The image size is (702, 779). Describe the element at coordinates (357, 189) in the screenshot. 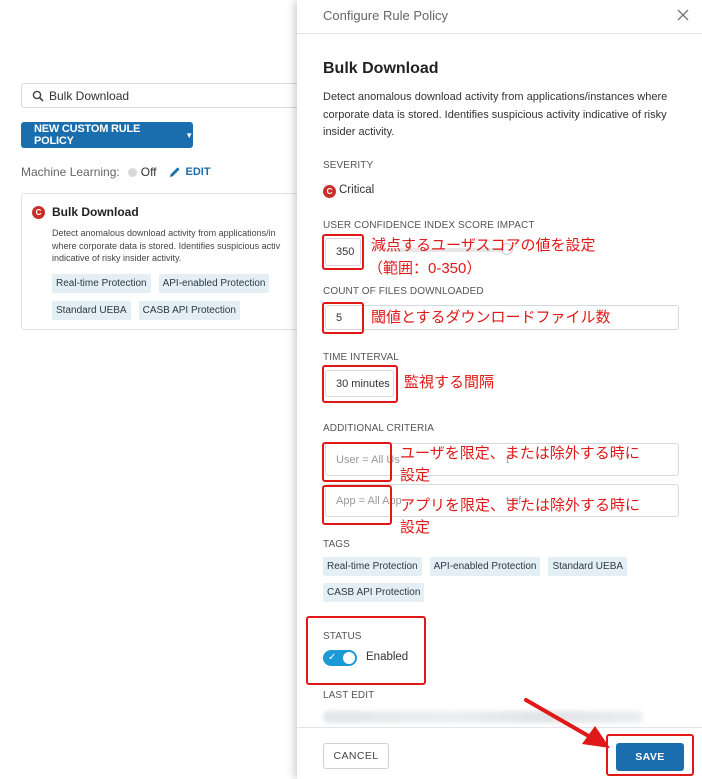

I see `severity-value: Critical` at that location.